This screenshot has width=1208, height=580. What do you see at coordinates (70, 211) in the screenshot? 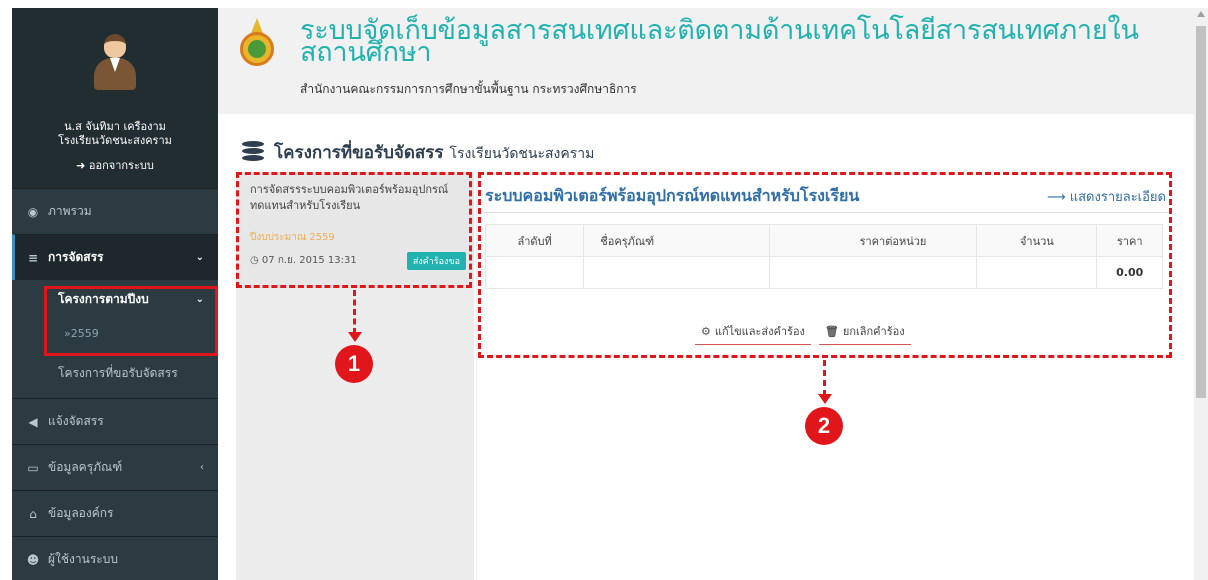
I see `sidebar-item-label: ภาพรวม` at bounding box center [70, 211].